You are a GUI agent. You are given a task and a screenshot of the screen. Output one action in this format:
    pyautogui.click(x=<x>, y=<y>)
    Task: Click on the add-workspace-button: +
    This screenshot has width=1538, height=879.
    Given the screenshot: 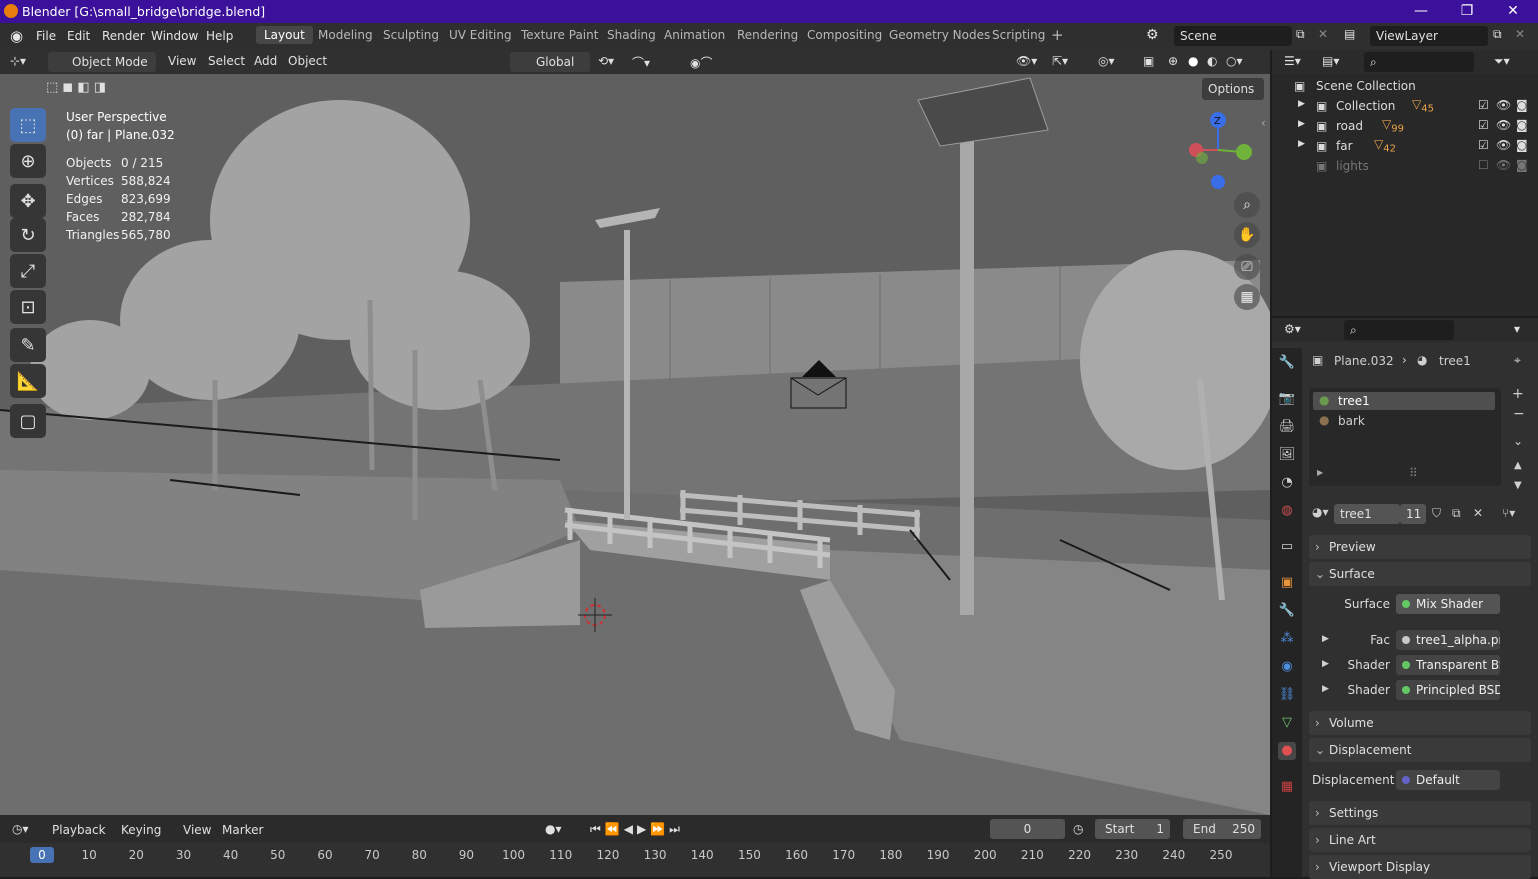 What is the action you would take?
    pyautogui.click(x=1057, y=35)
    